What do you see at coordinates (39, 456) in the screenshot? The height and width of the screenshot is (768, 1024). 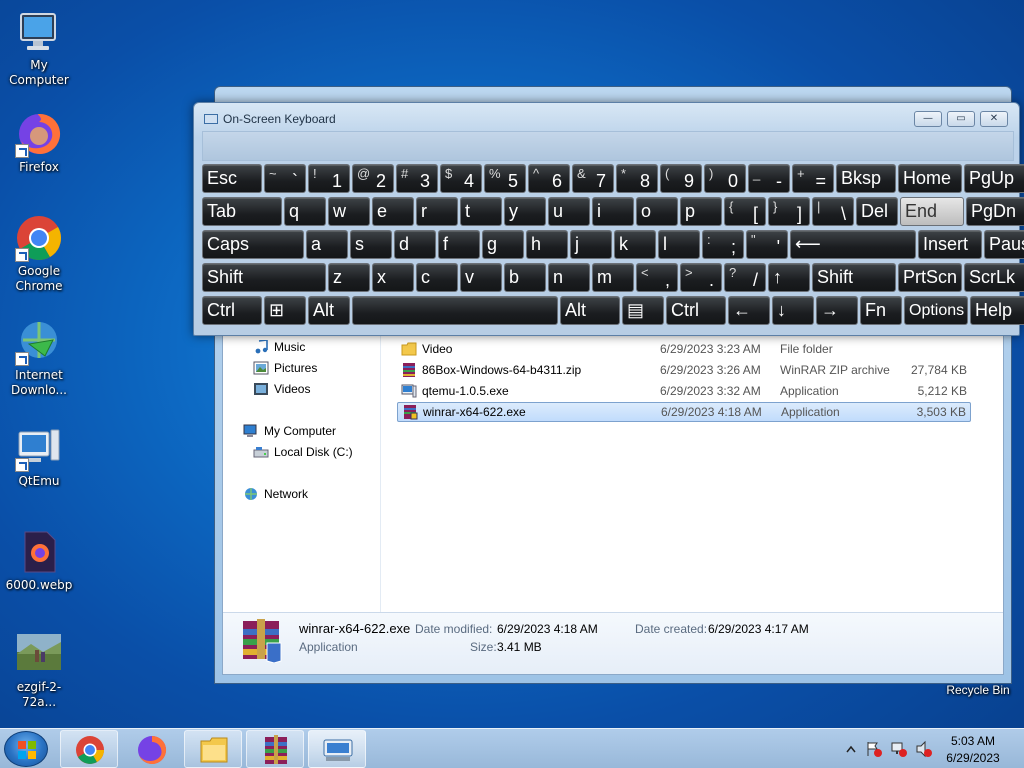 I see `desktop-icon-qtemu: QtEmu` at bounding box center [39, 456].